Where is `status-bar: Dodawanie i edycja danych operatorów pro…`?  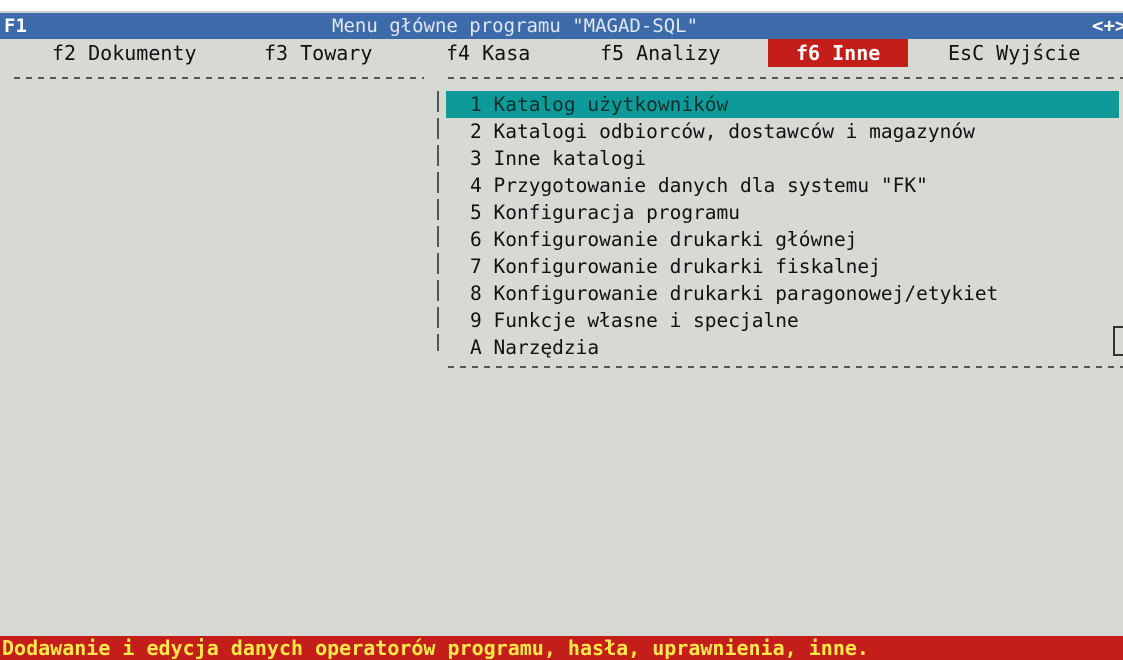 status-bar: Dodawanie i edycja danych operatorów pro… is located at coordinates (561, 648).